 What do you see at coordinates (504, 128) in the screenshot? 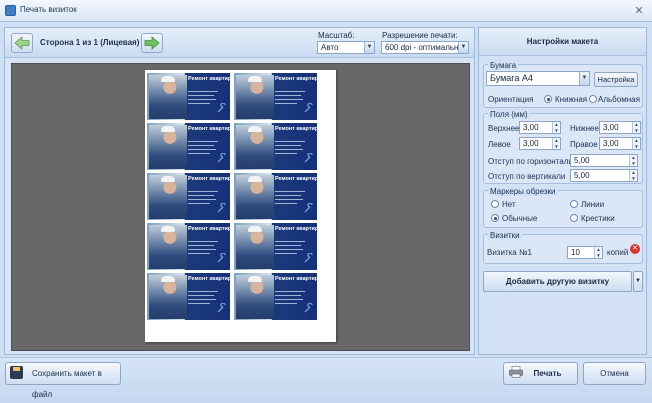
I see `margin-top-label: Верхнее` at bounding box center [504, 128].